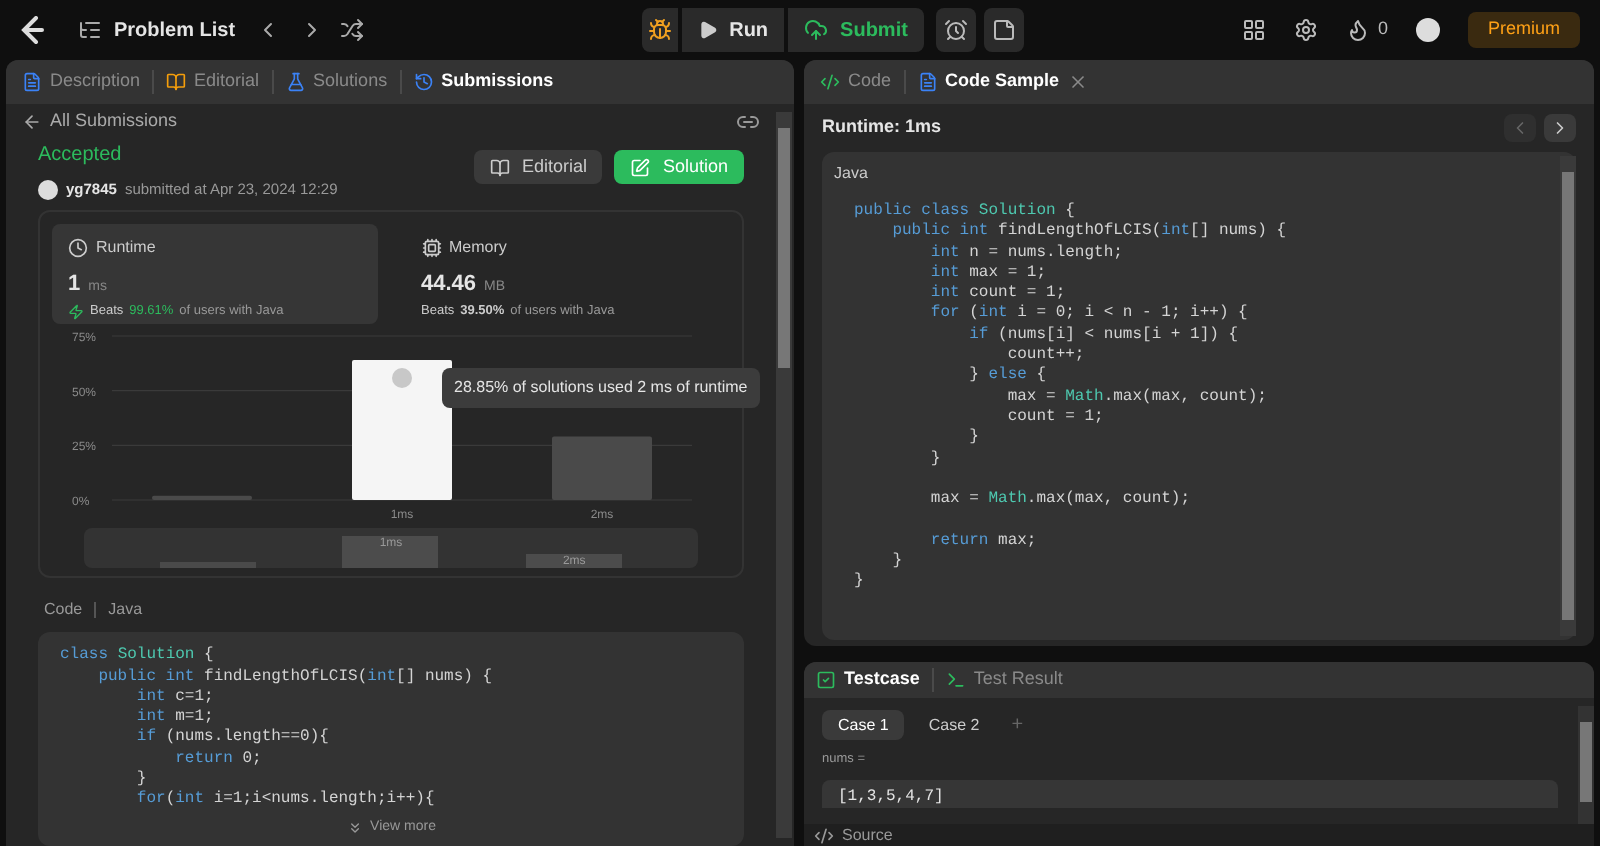  What do you see at coordinates (90, 30) in the screenshot?
I see `list-icon` at bounding box center [90, 30].